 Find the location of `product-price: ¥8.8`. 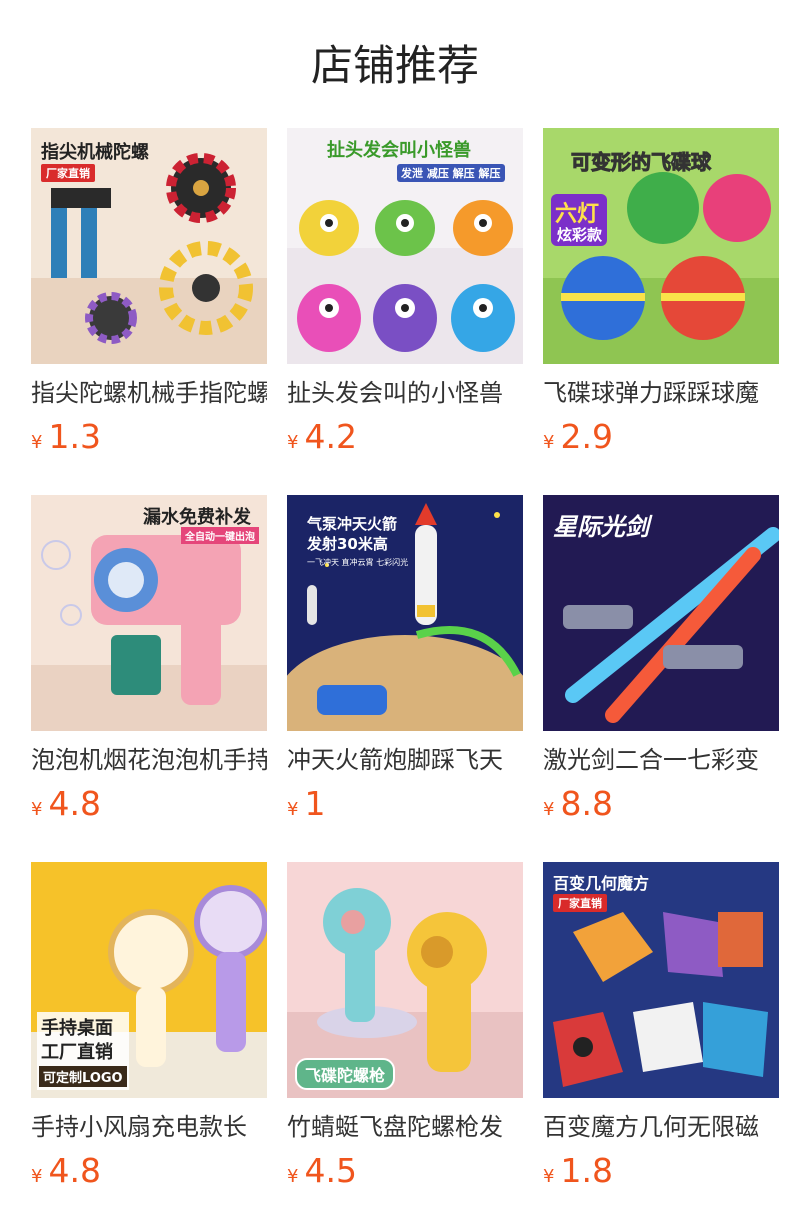

product-price: ¥8.8 is located at coordinates (578, 804).